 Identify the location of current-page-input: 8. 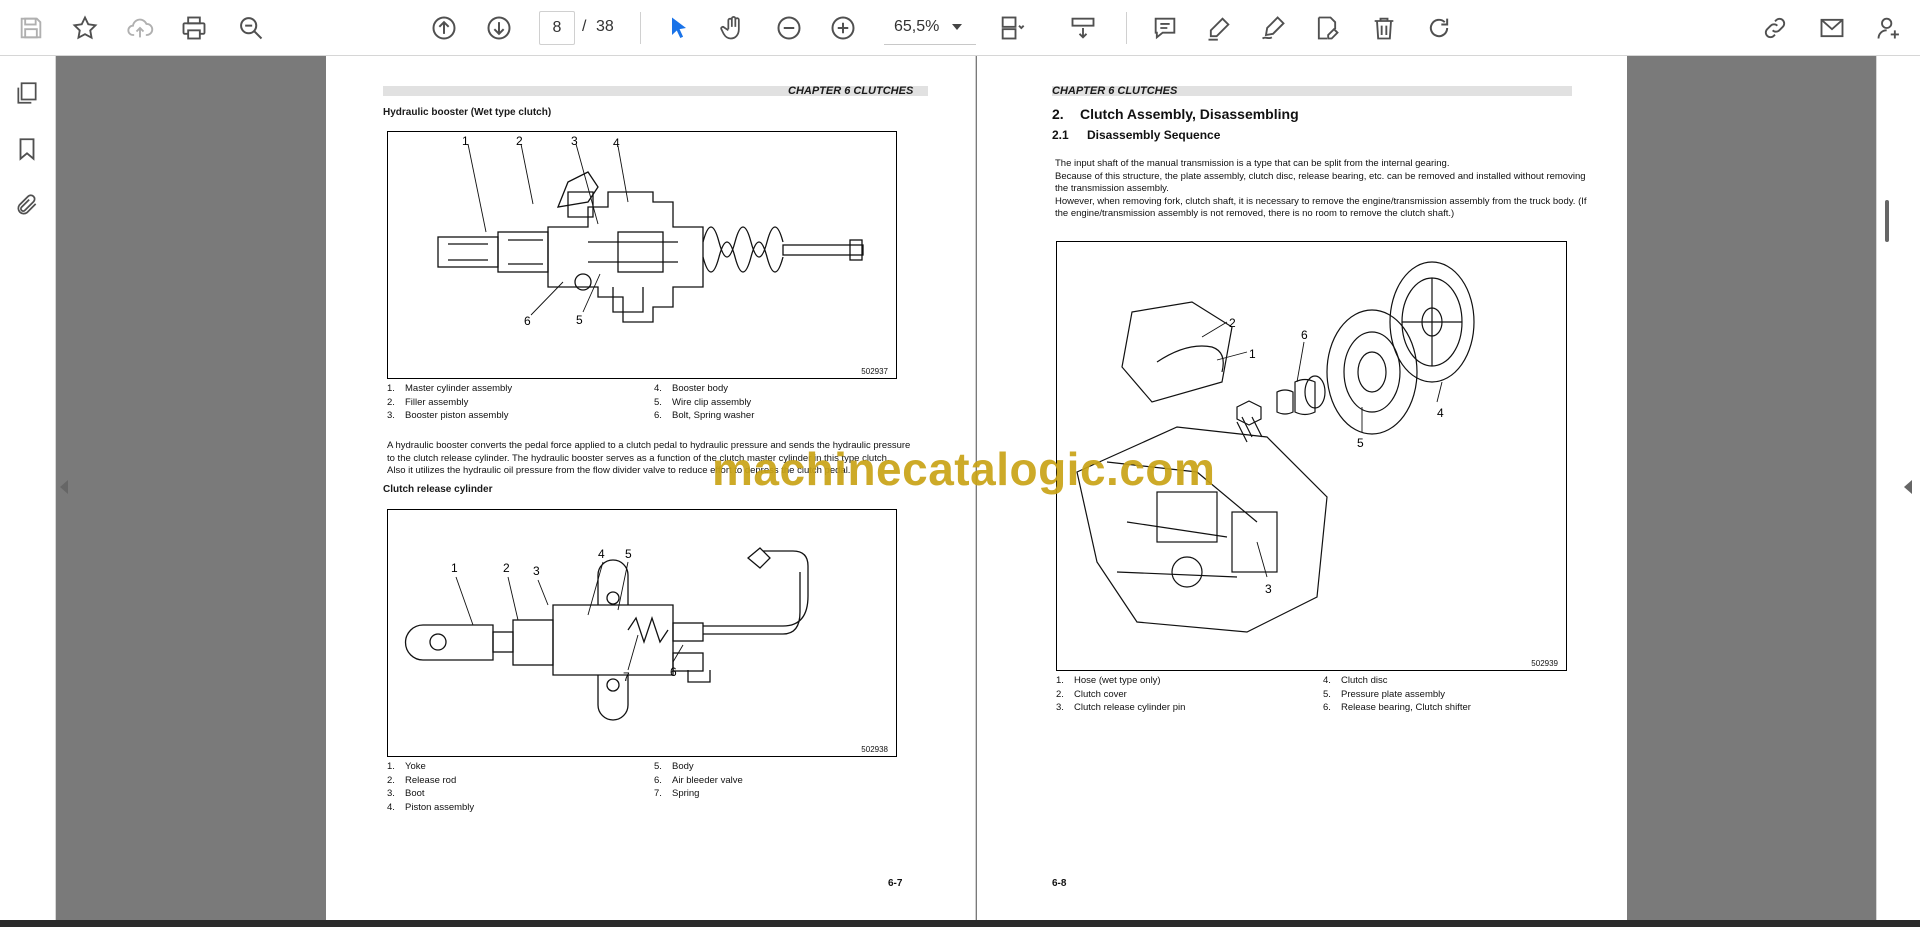
(557, 28).